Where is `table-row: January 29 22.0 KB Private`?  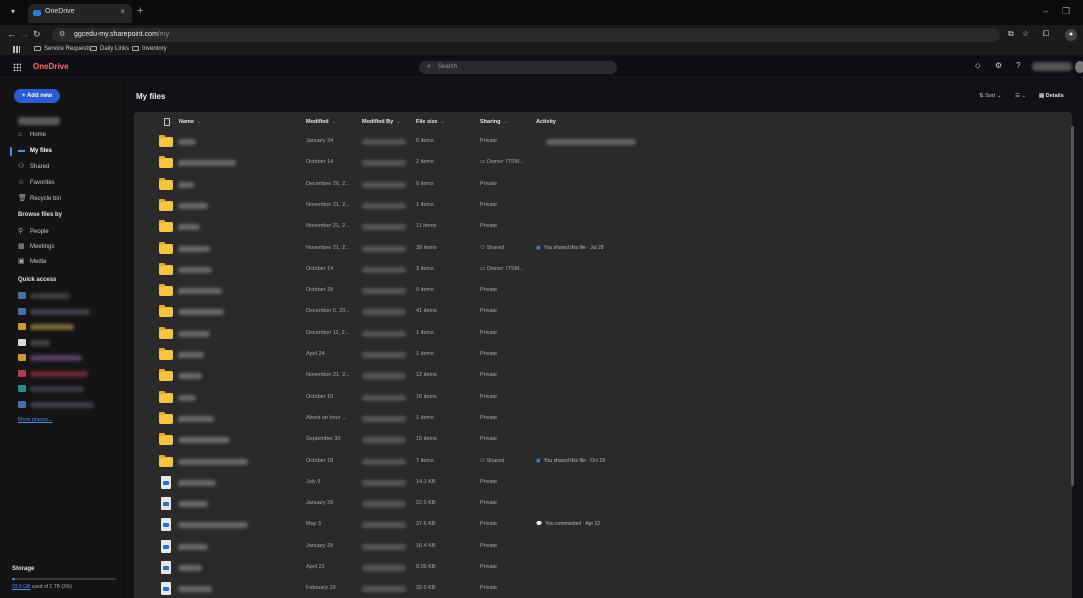
table-row: January 29 22.0 KB Private is located at coordinates (603, 503).